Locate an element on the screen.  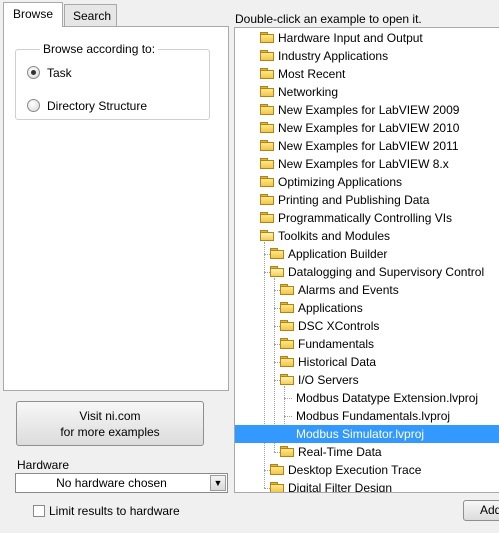
tree-folder-item: New Examples for LabVIEW 8.x is located at coordinates (367, 164).